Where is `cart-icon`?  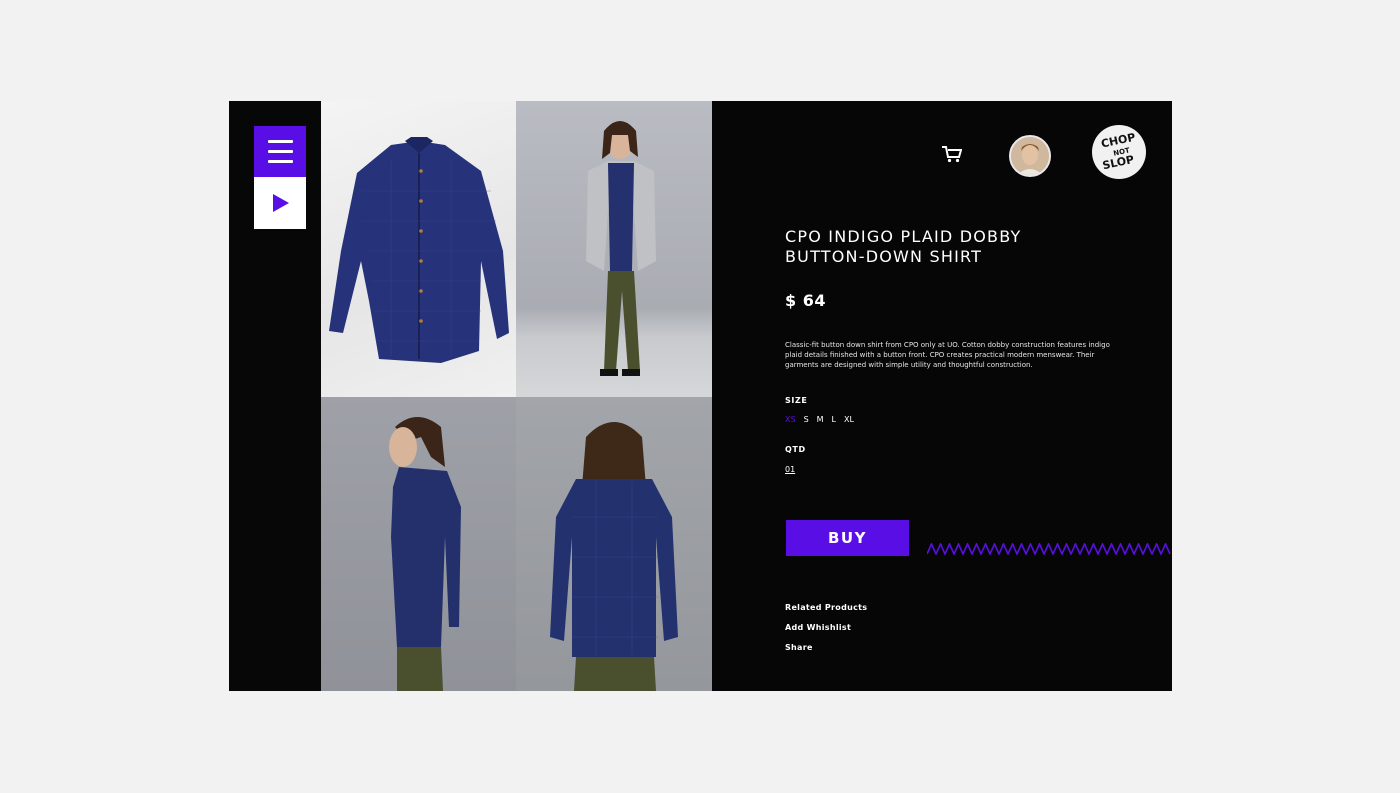
cart-icon is located at coordinates (952, 154).